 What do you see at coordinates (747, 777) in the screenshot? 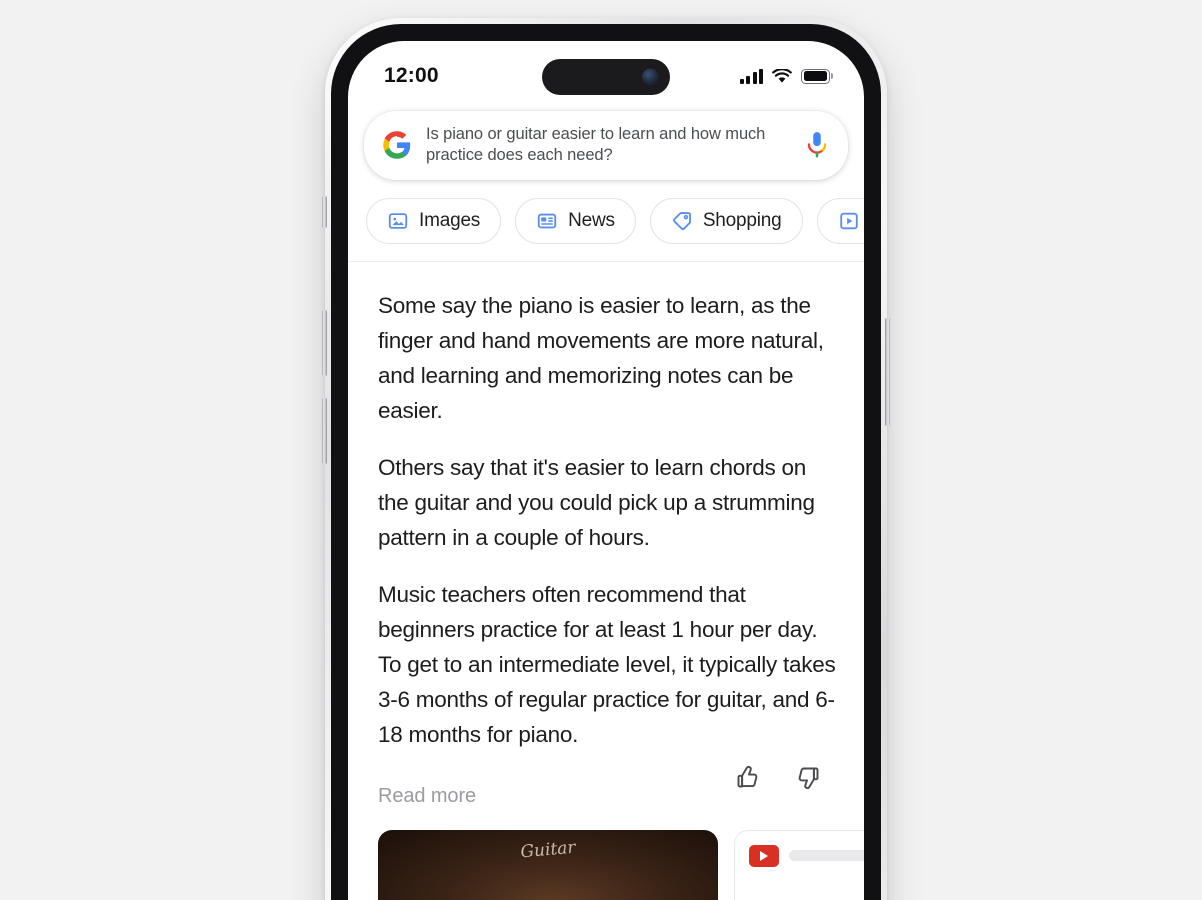
I see `thumbs-up-icon` at bounding box center [747, 777].